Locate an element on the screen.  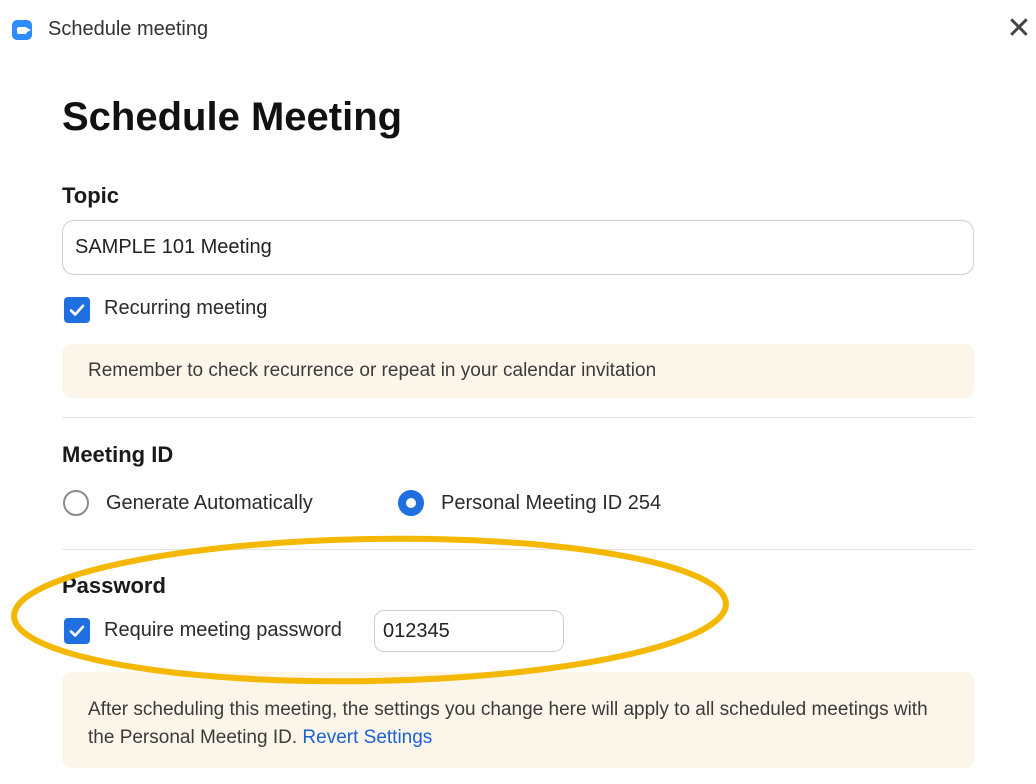
generate-automatically-radio is located at coordinates (76, 503).